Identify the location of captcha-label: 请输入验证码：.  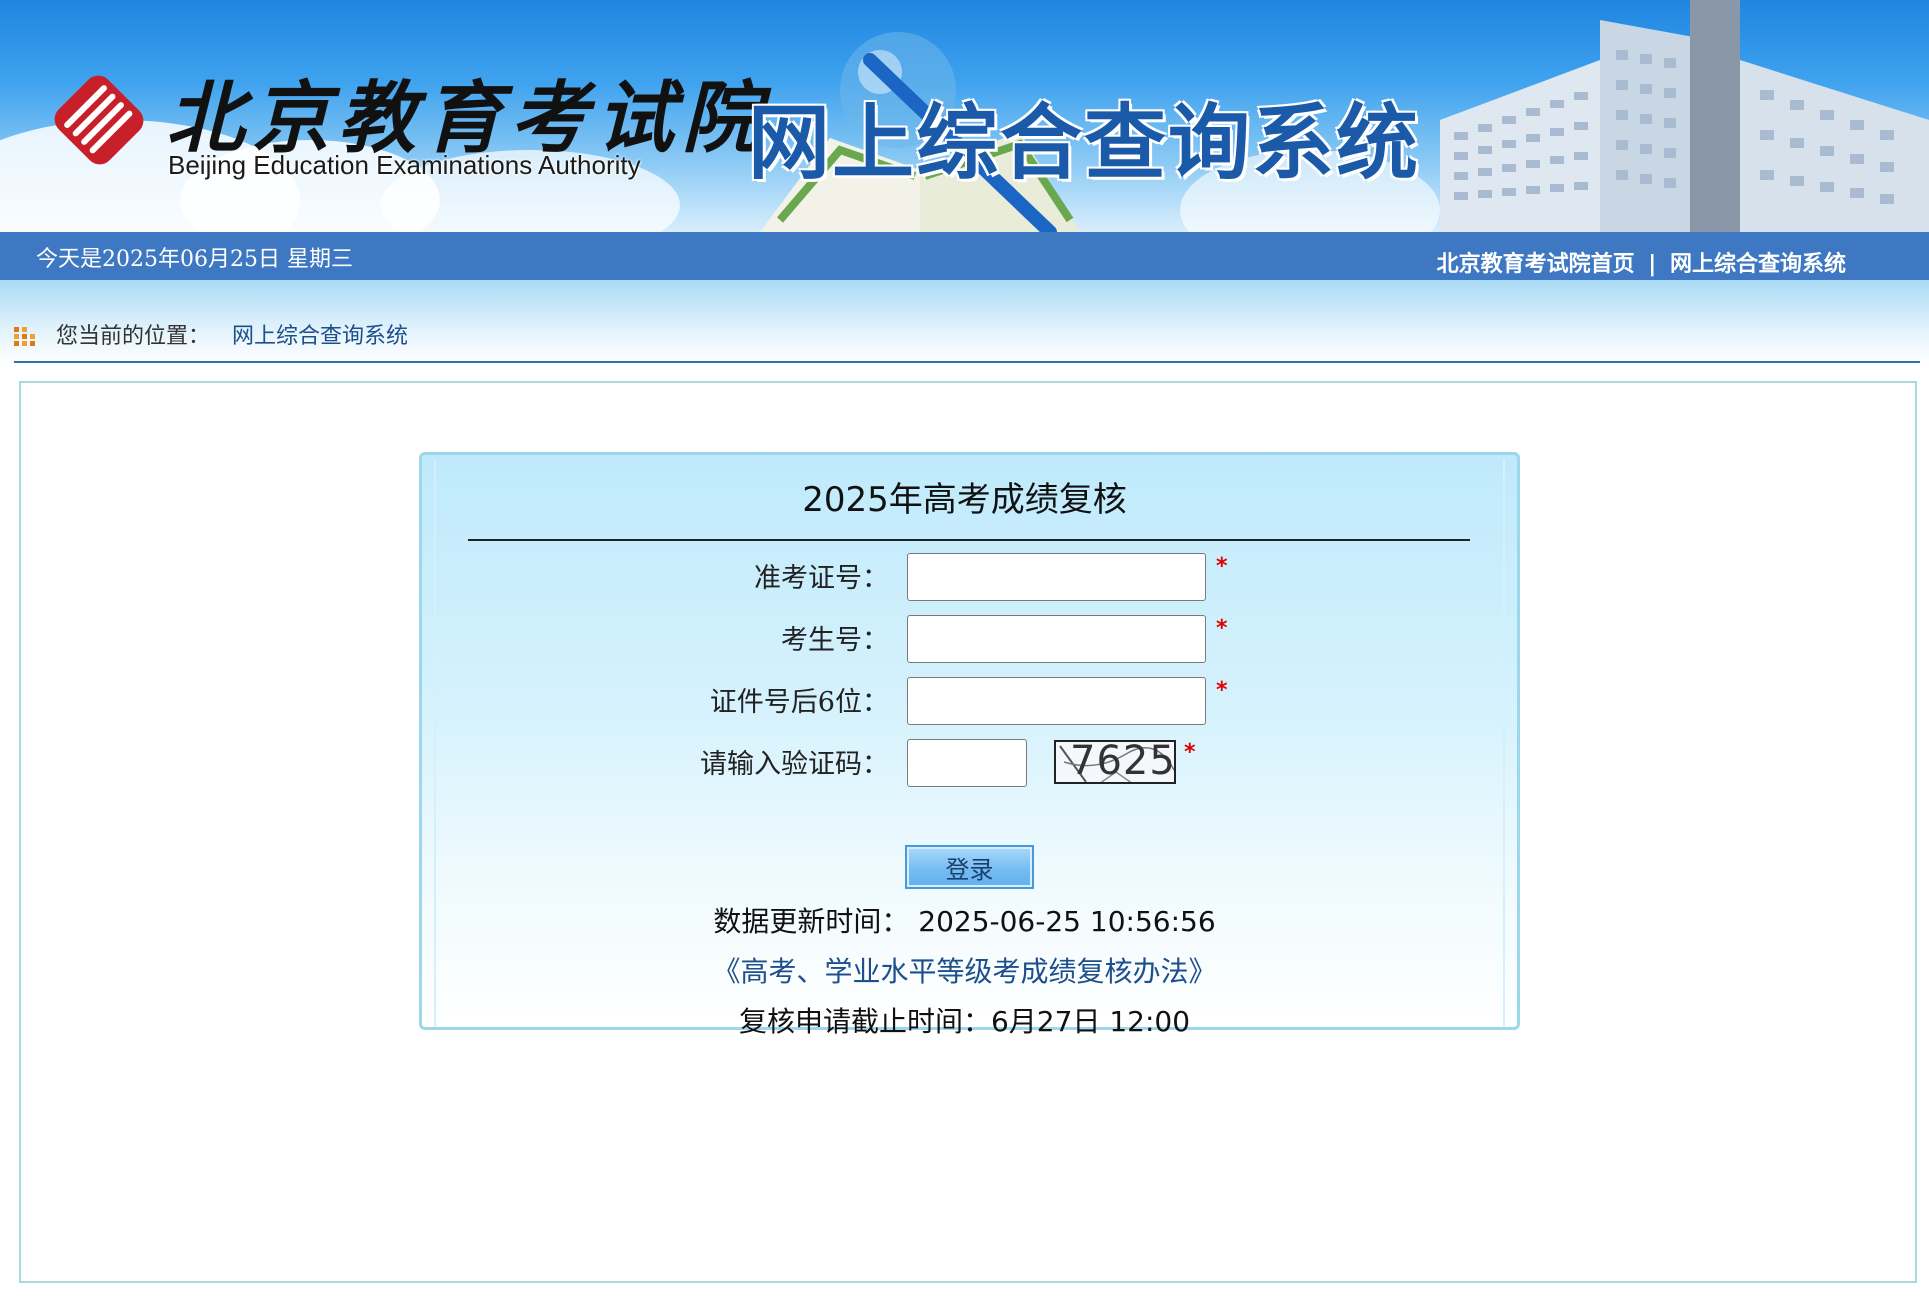
(794, 764).